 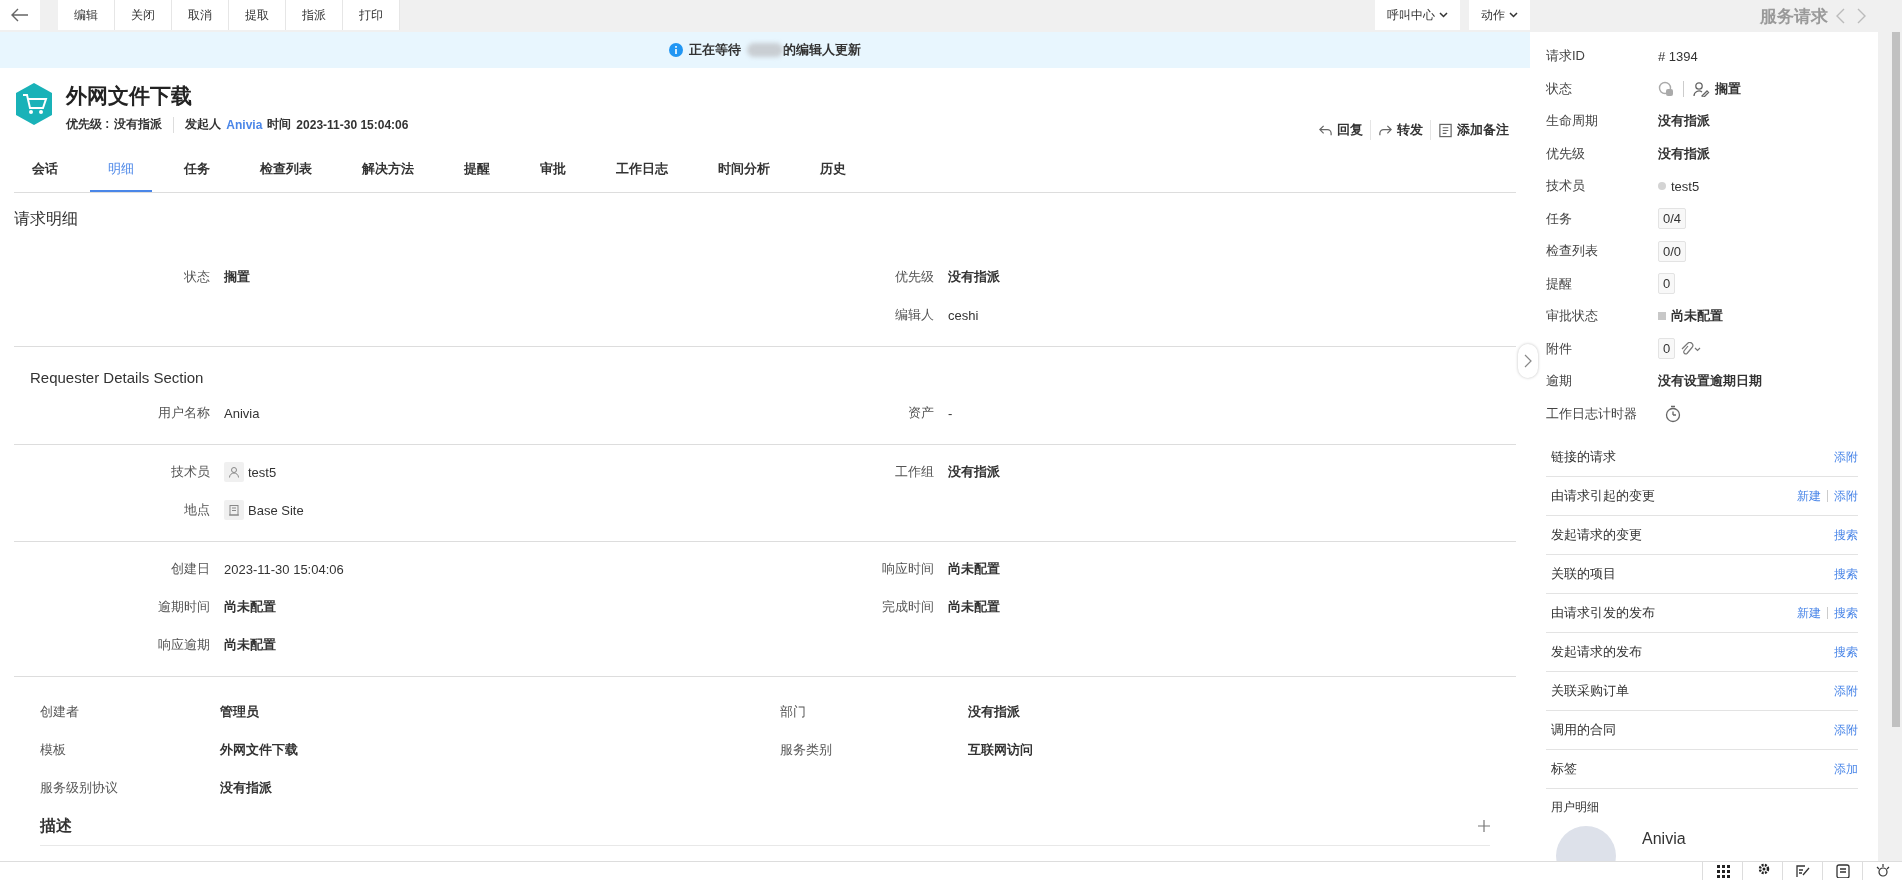 I want to click on field-value: # 1394, so click(x=1678, y=56).